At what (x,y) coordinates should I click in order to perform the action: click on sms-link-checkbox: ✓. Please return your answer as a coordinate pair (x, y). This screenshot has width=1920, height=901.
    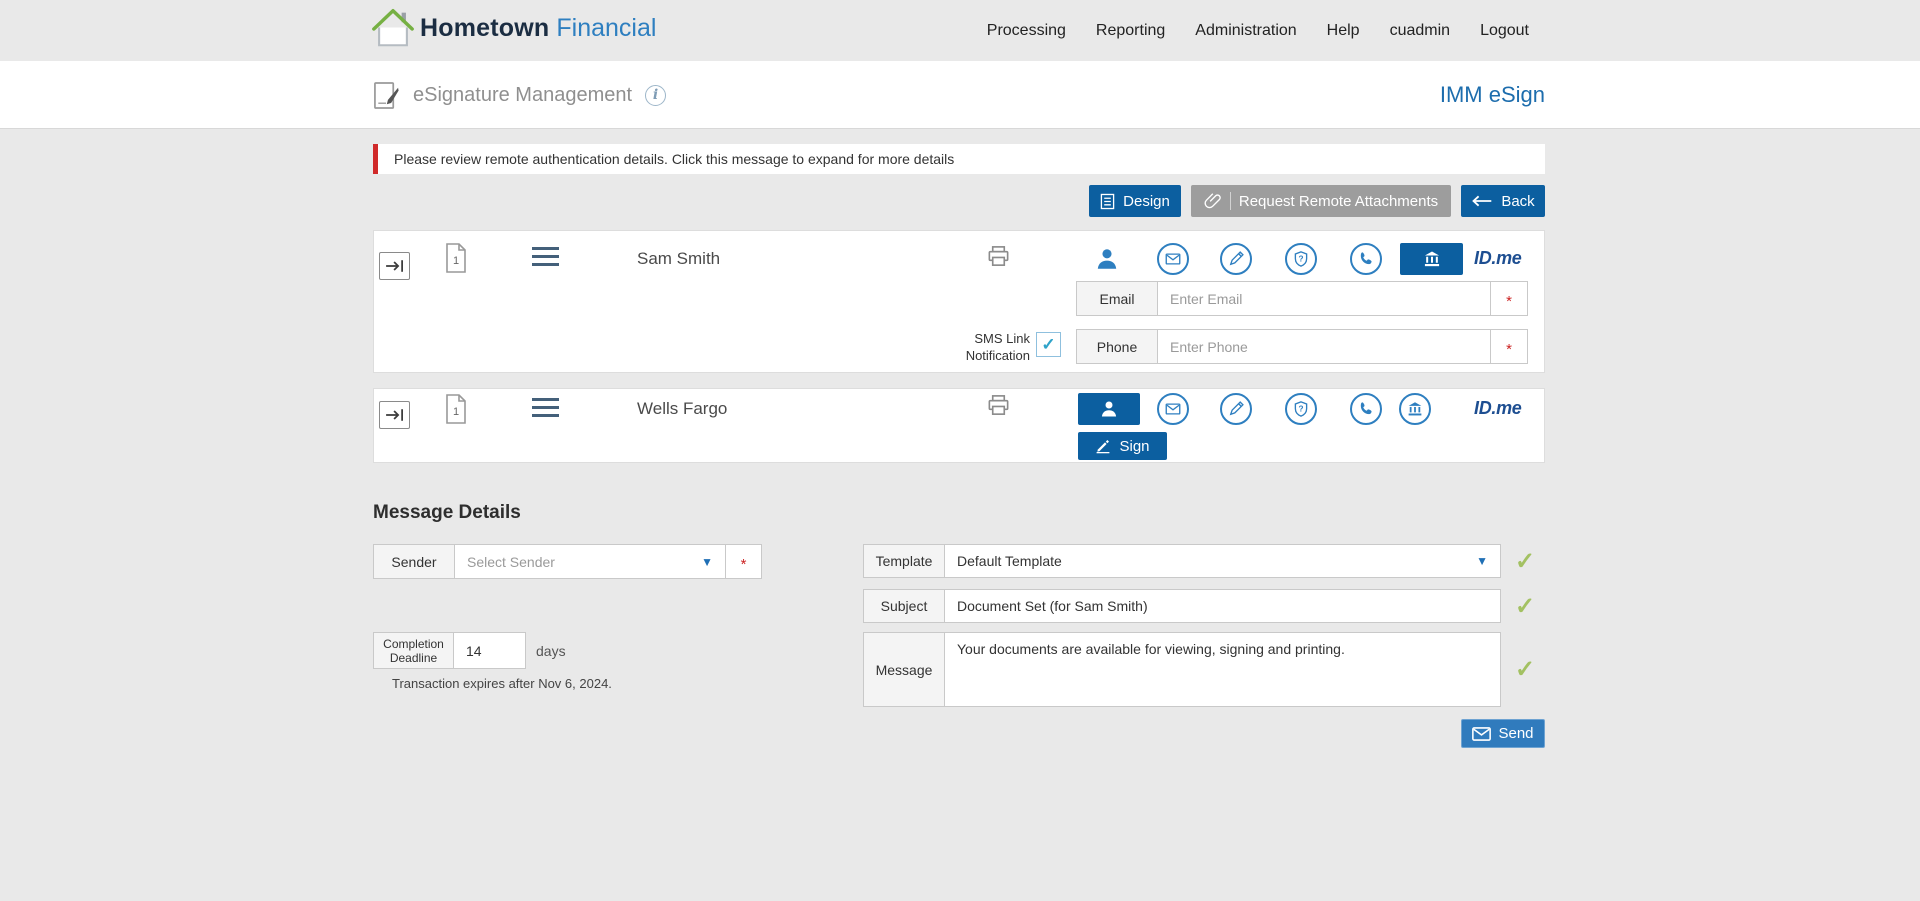
    Looking at the image, I should click on (1048, 344).